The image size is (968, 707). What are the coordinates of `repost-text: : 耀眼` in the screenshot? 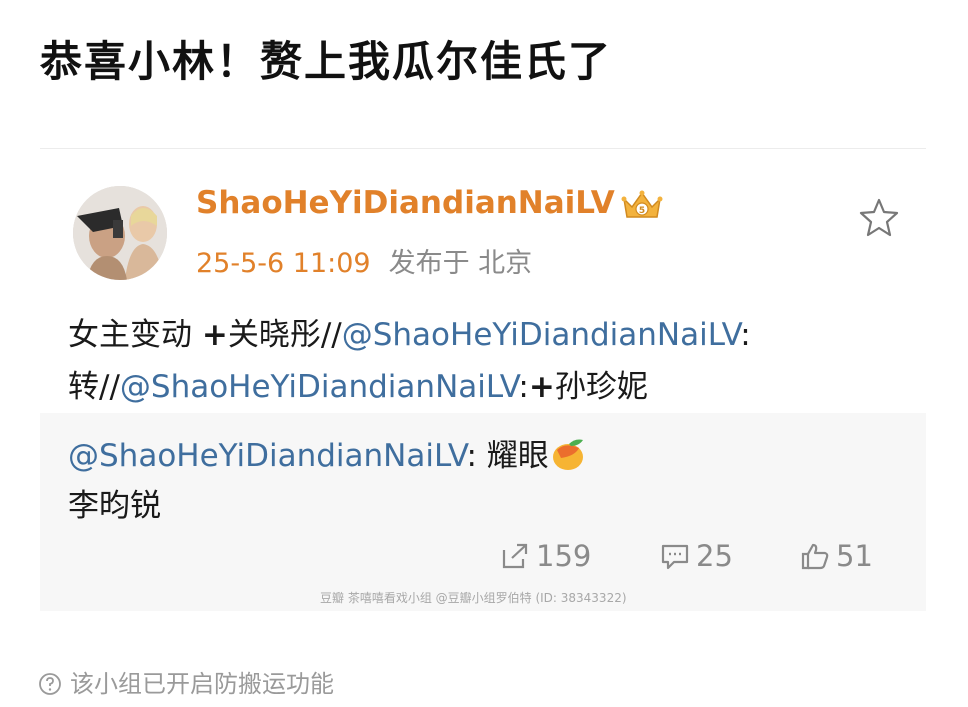 It's located at (507, 456).